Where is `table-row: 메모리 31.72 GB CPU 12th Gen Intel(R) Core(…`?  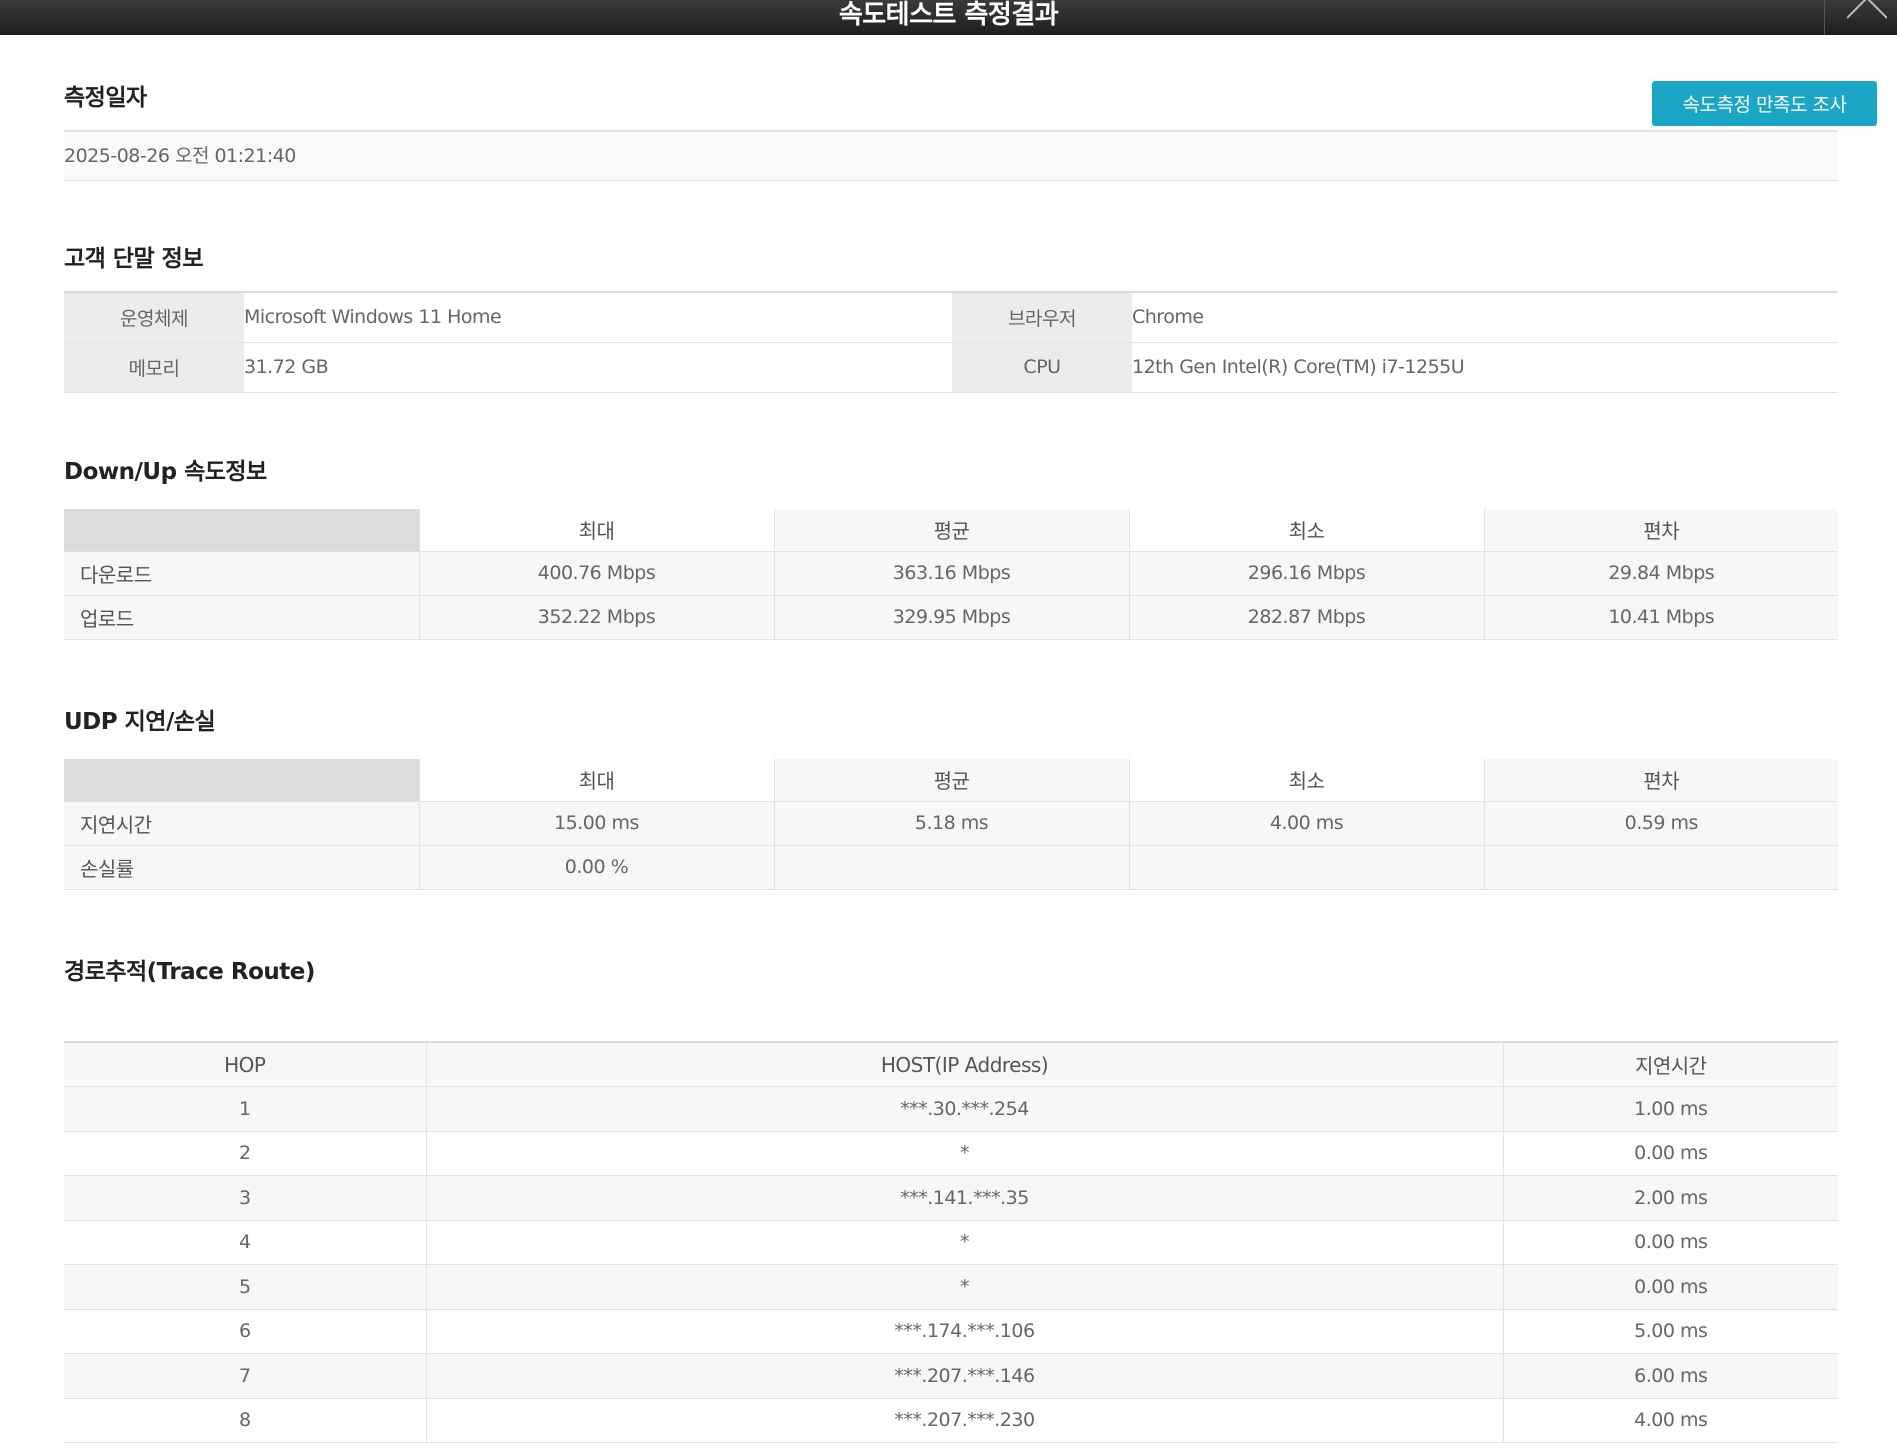
table-row: 메모리 31.72 GB CPU 12th Gen Intel(R) Core(… is located at coordinates (951, 367).